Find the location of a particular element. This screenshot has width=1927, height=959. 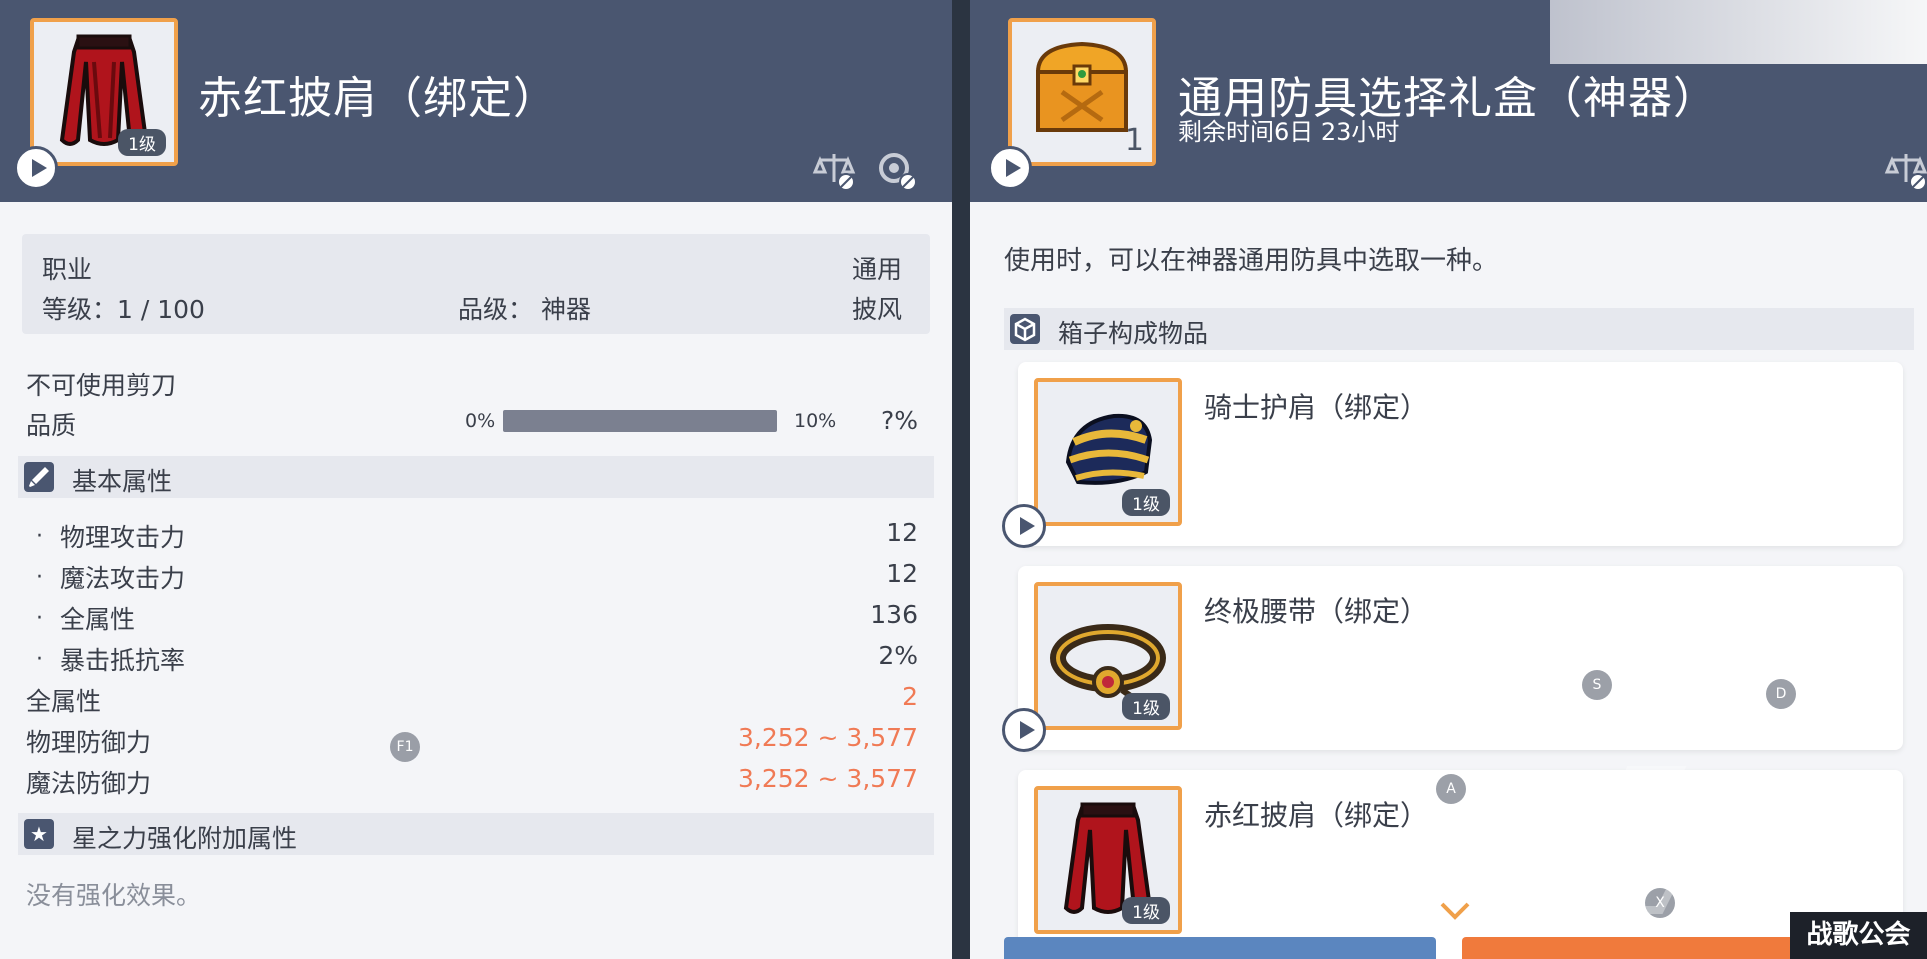

box-icon is located at coordinates (1025, 329).